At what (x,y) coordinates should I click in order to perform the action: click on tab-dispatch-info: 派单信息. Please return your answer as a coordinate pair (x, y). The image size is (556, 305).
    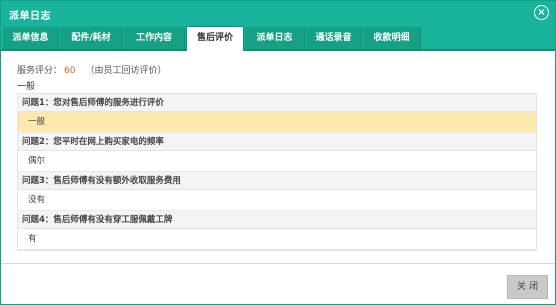
    Looking at the image, I should click on (31, 38).